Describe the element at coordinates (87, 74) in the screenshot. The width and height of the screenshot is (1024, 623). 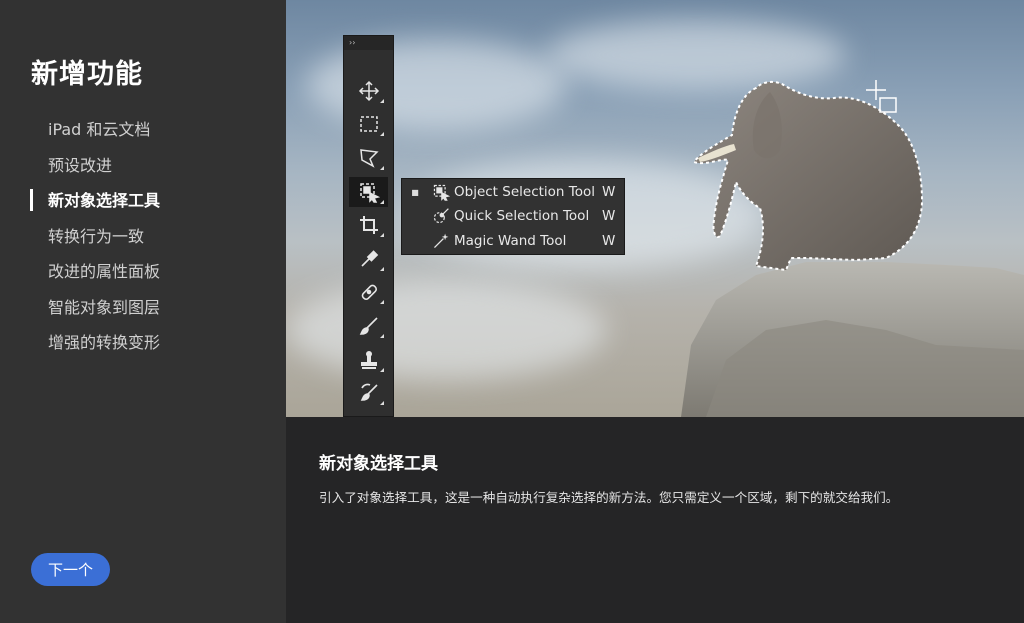
I see `sidebar-title: 新增功能` at that location.